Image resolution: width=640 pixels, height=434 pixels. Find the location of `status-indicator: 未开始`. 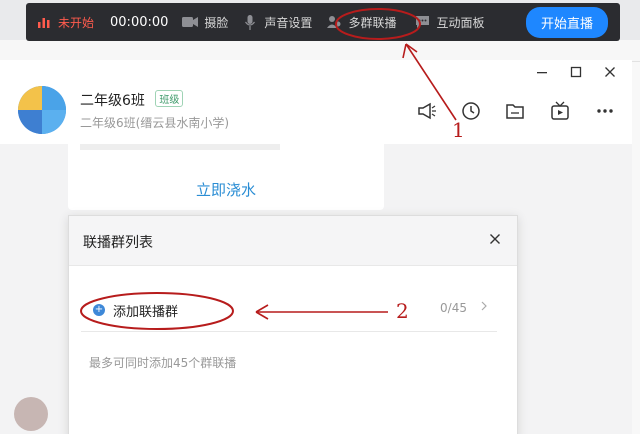

status-indicator: 未开始 is located at coordinates (65, 22).